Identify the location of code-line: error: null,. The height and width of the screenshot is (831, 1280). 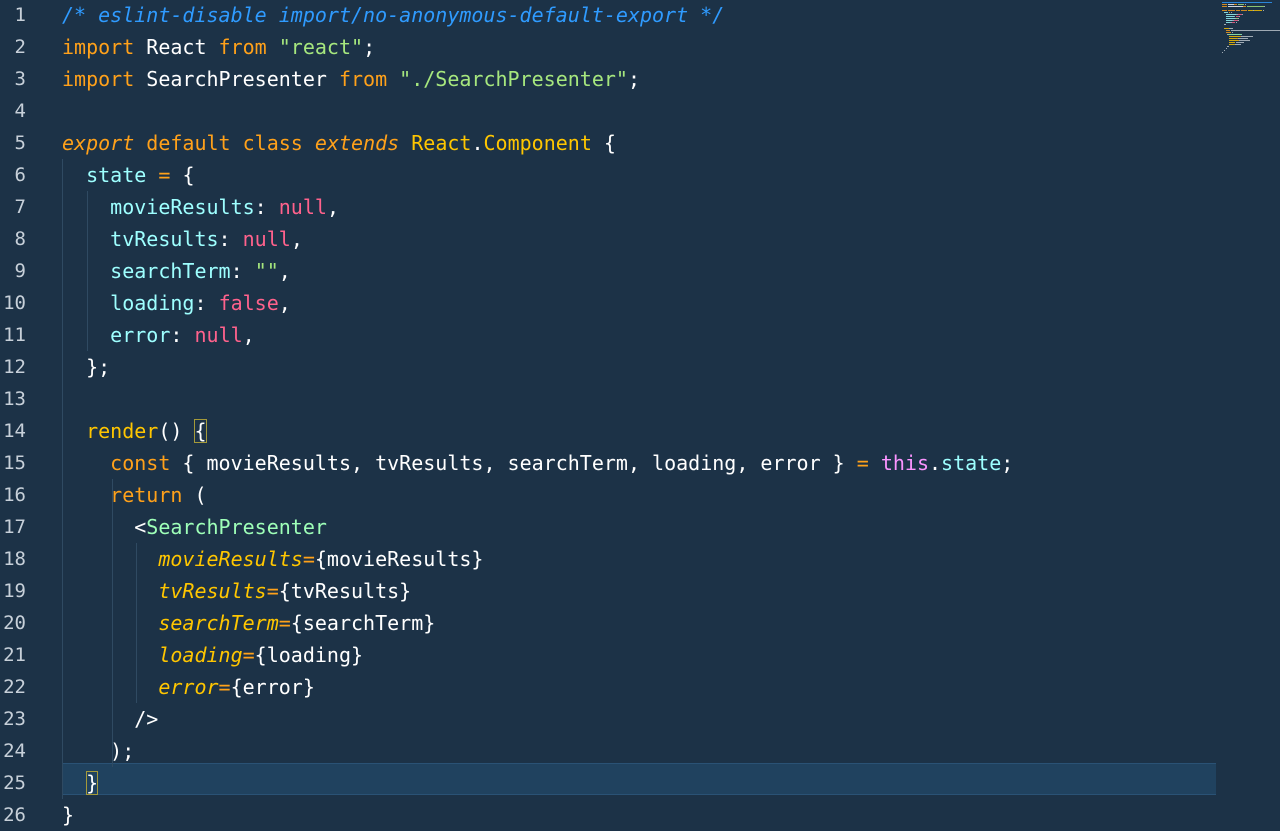
(158, 335).